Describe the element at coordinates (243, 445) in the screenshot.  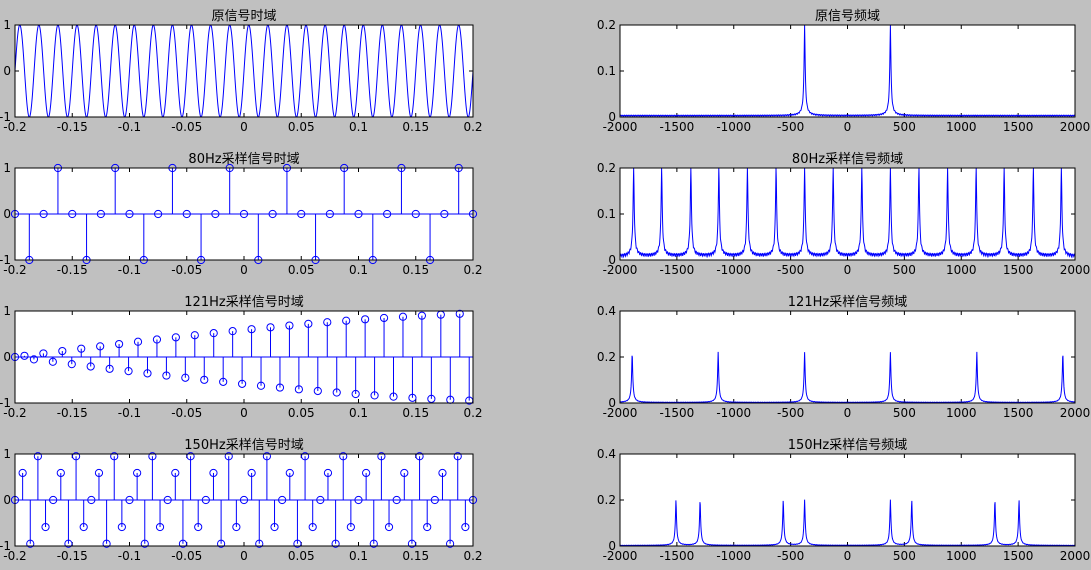
I see `plot-title: 150Hz采样信号时域` at that location.